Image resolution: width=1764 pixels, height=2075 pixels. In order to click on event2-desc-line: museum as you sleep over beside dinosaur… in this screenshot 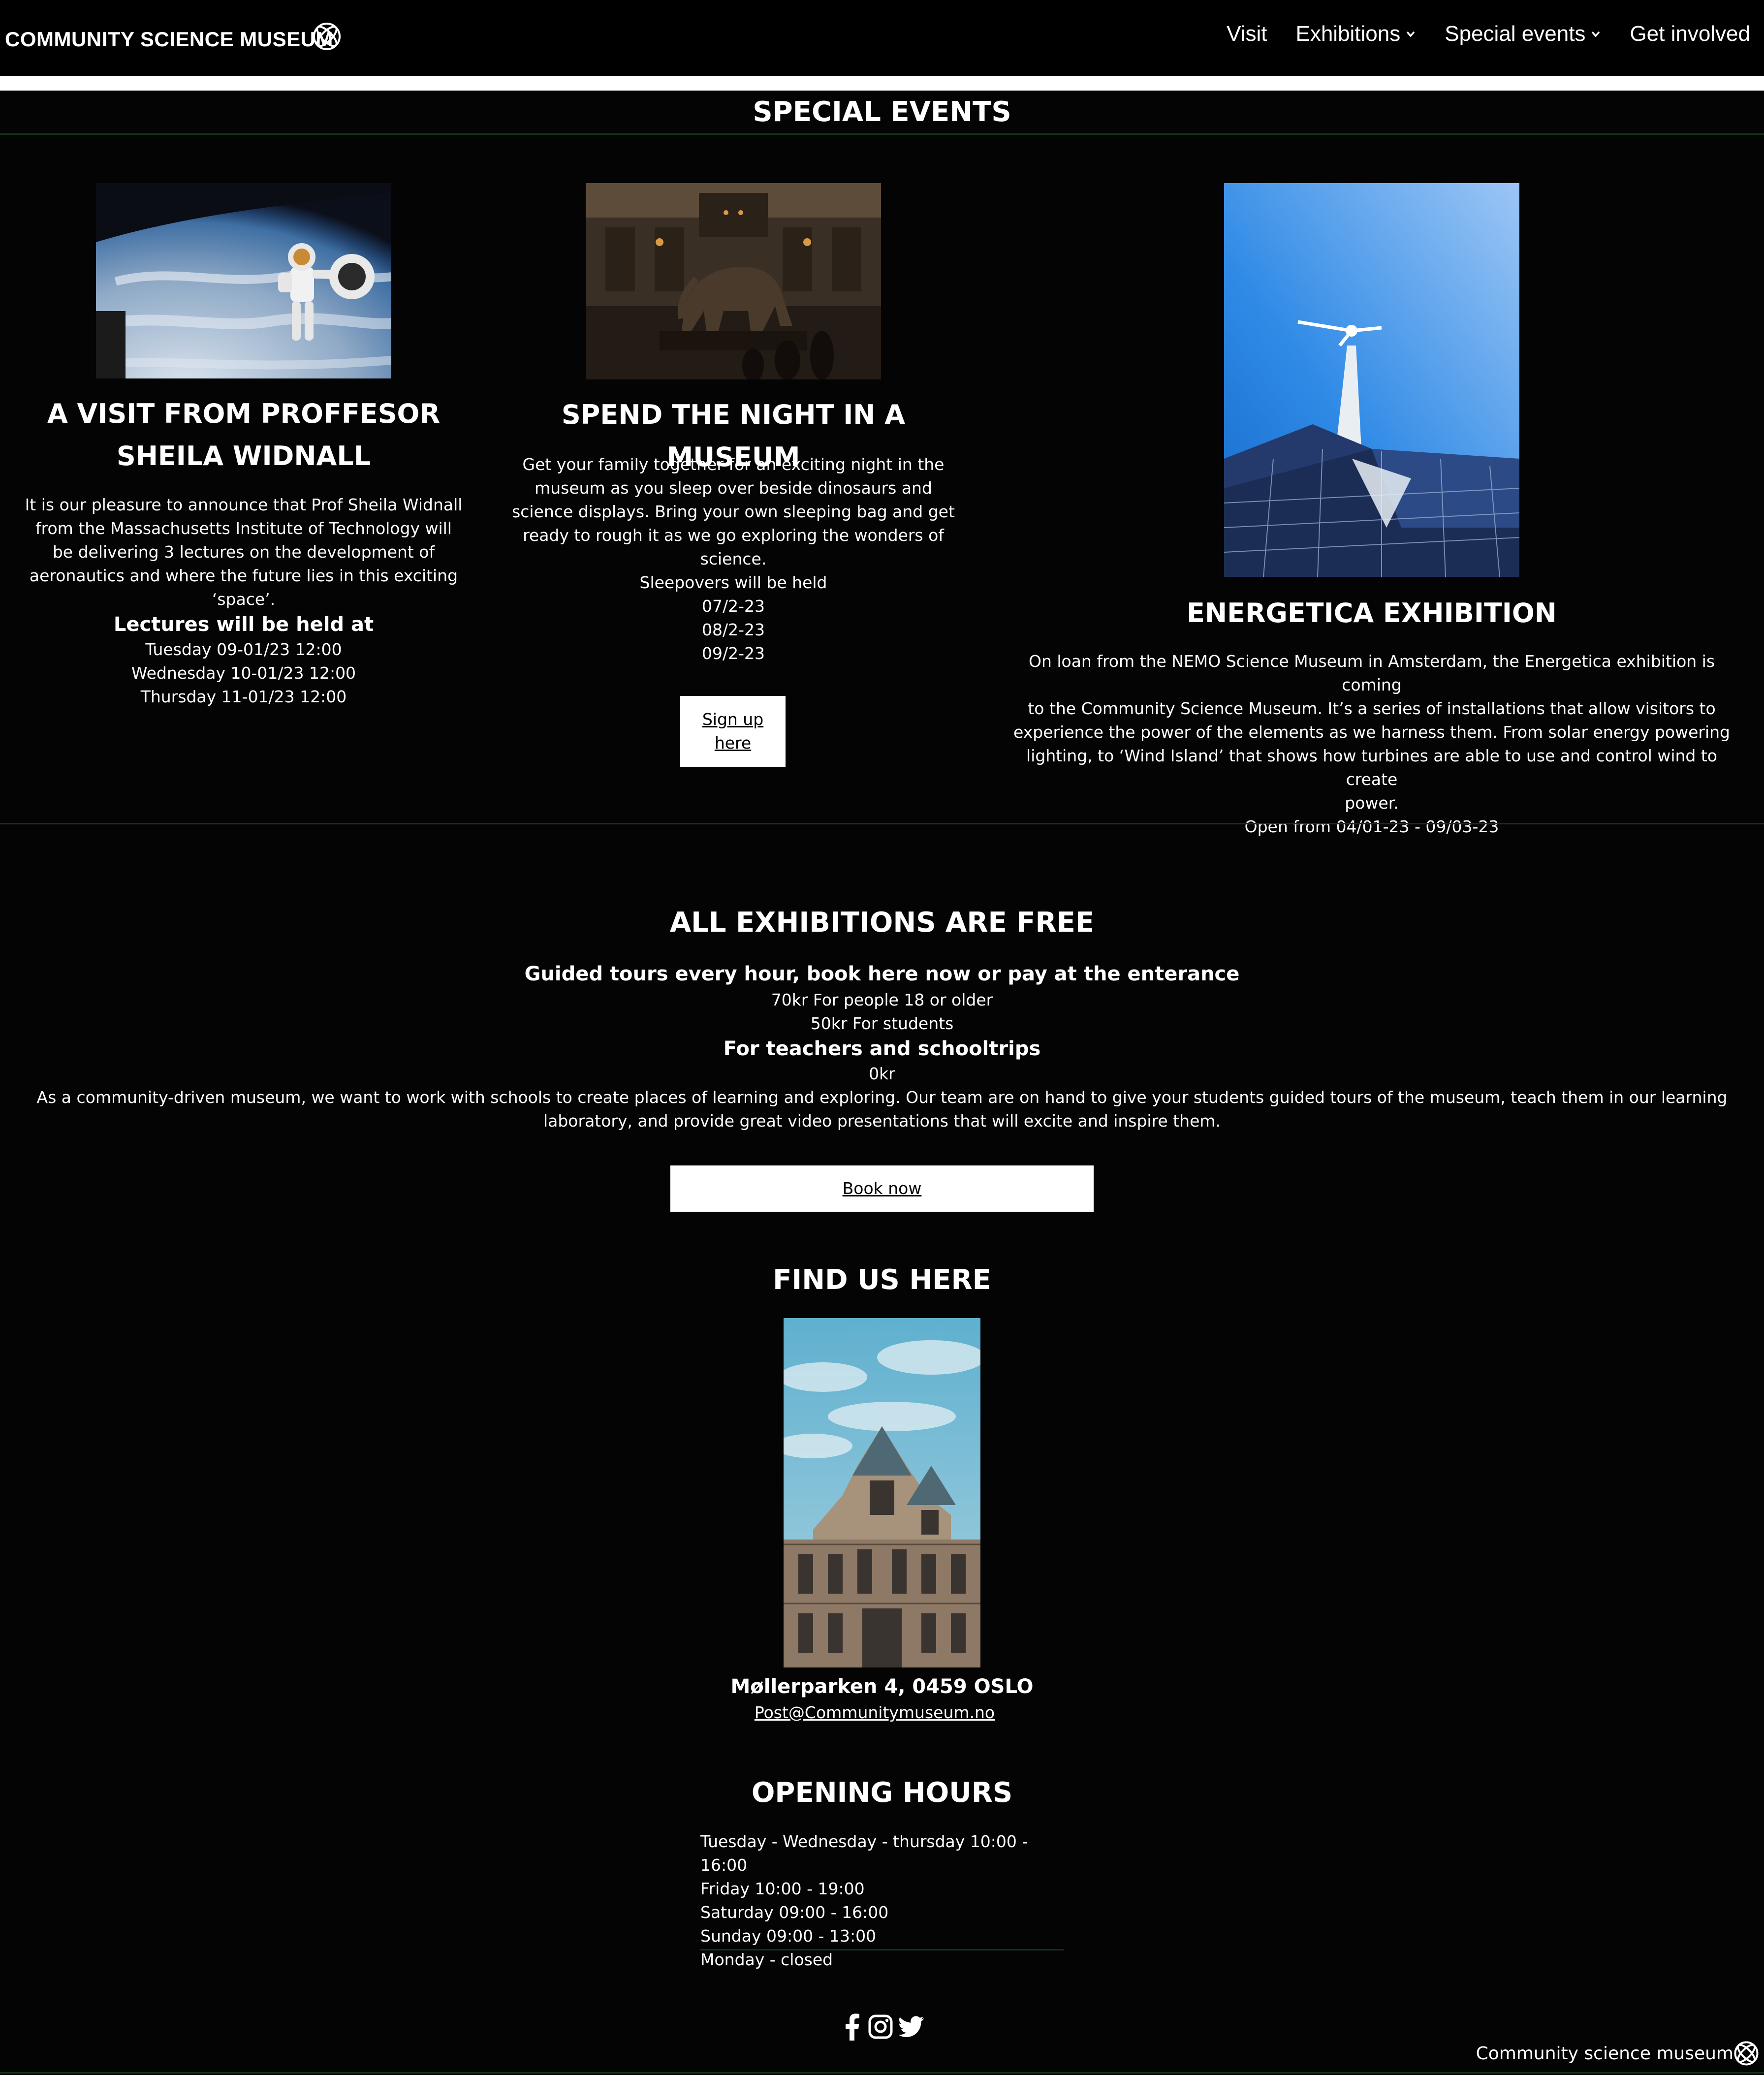, I will do `click(733, 488)`.